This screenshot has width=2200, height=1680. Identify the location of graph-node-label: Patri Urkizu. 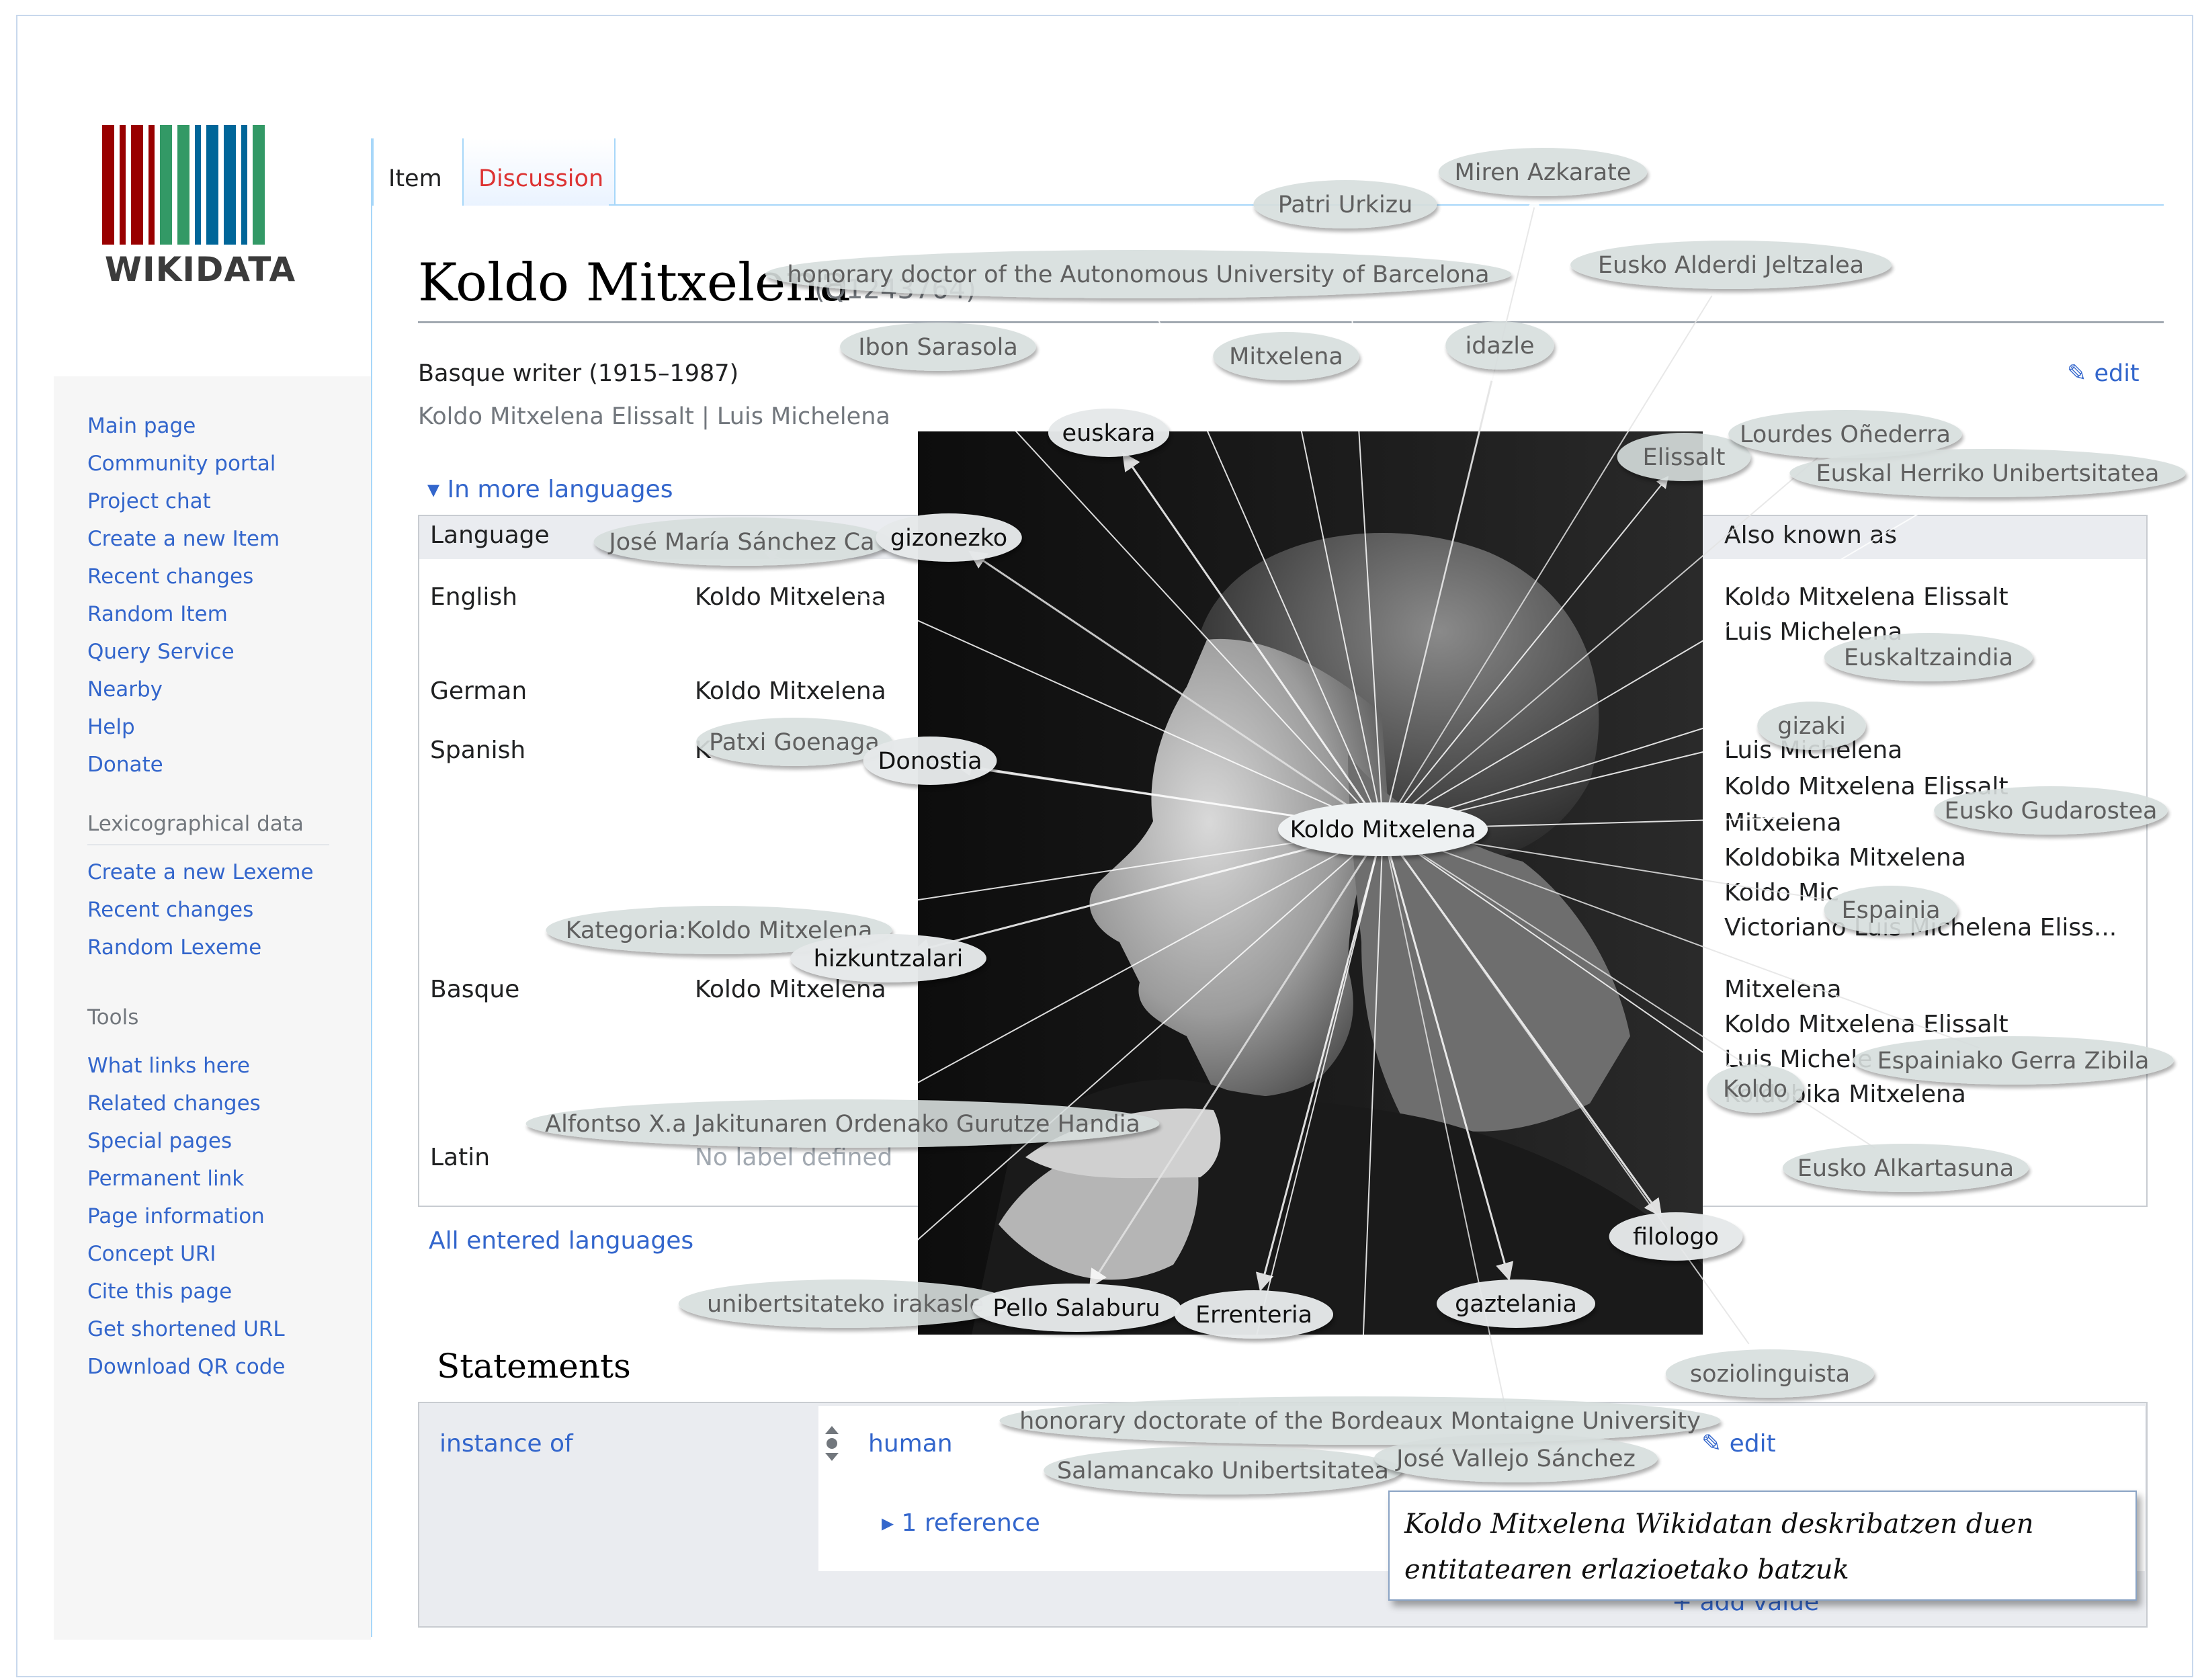
(1345, 205).